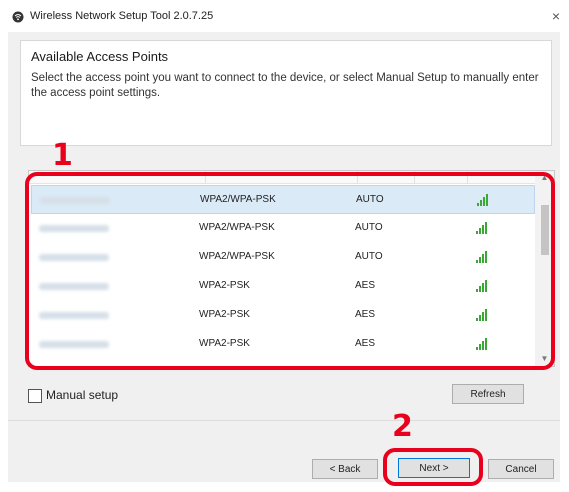 The width and height of the screenshot is (569, 492). I want to click on refresh-button: Refresh, so click(488, 394).